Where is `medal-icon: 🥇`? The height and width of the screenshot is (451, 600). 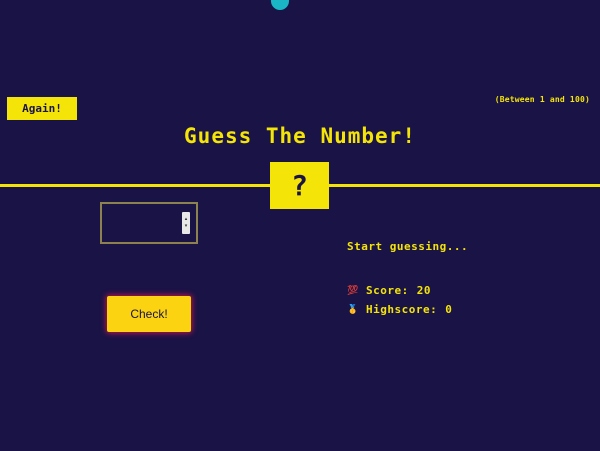 medal-icon: 🥇 is located at coordinates (353, 309).